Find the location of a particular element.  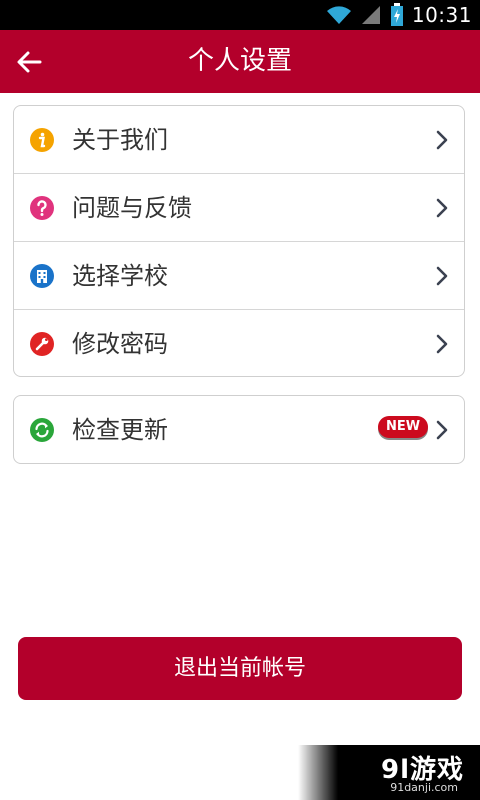

refresh-icon is located at coordinates (42, 430).